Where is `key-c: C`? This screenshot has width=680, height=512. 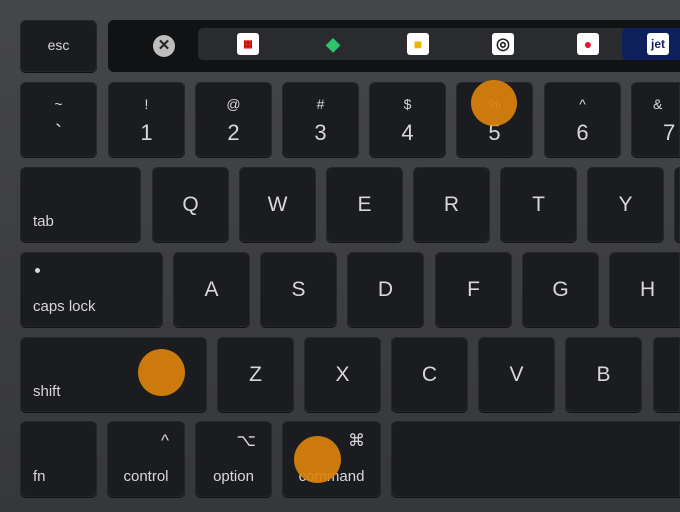
key-c: C is located at coordinates (429, 374).